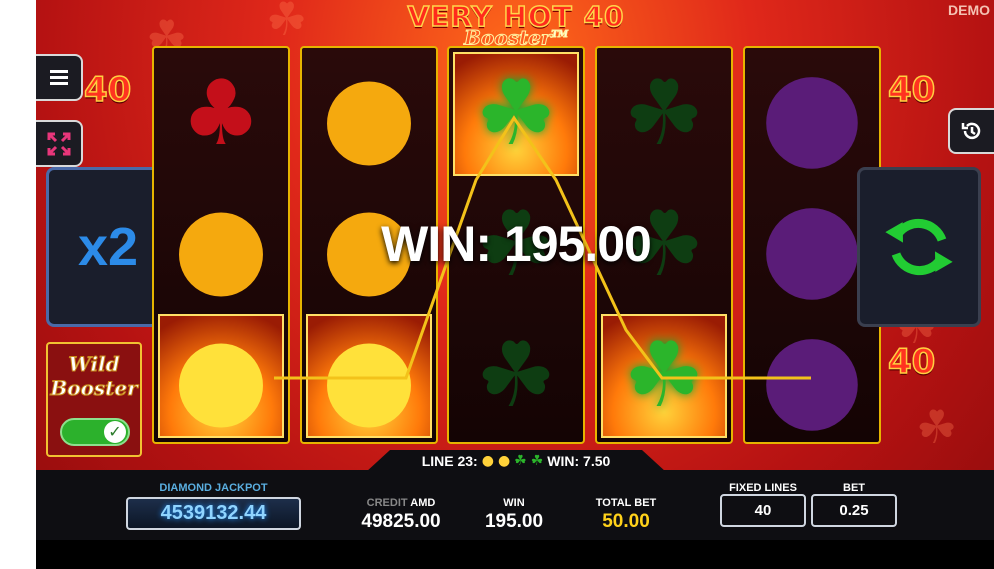 The image size is (994, 569). Describe the element at coordinates (94, 364) in the screenshot. I see `wild-booster-label-line1: Wild` at that location.